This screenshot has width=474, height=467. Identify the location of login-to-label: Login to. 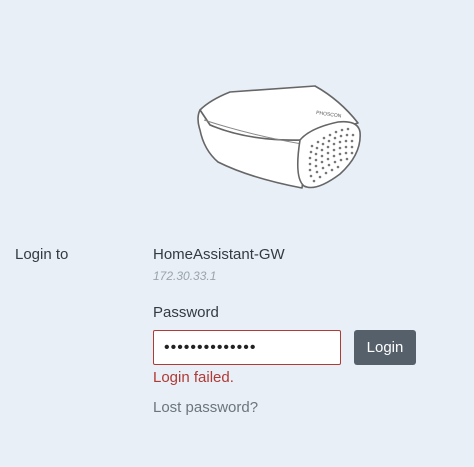
(42, 254).